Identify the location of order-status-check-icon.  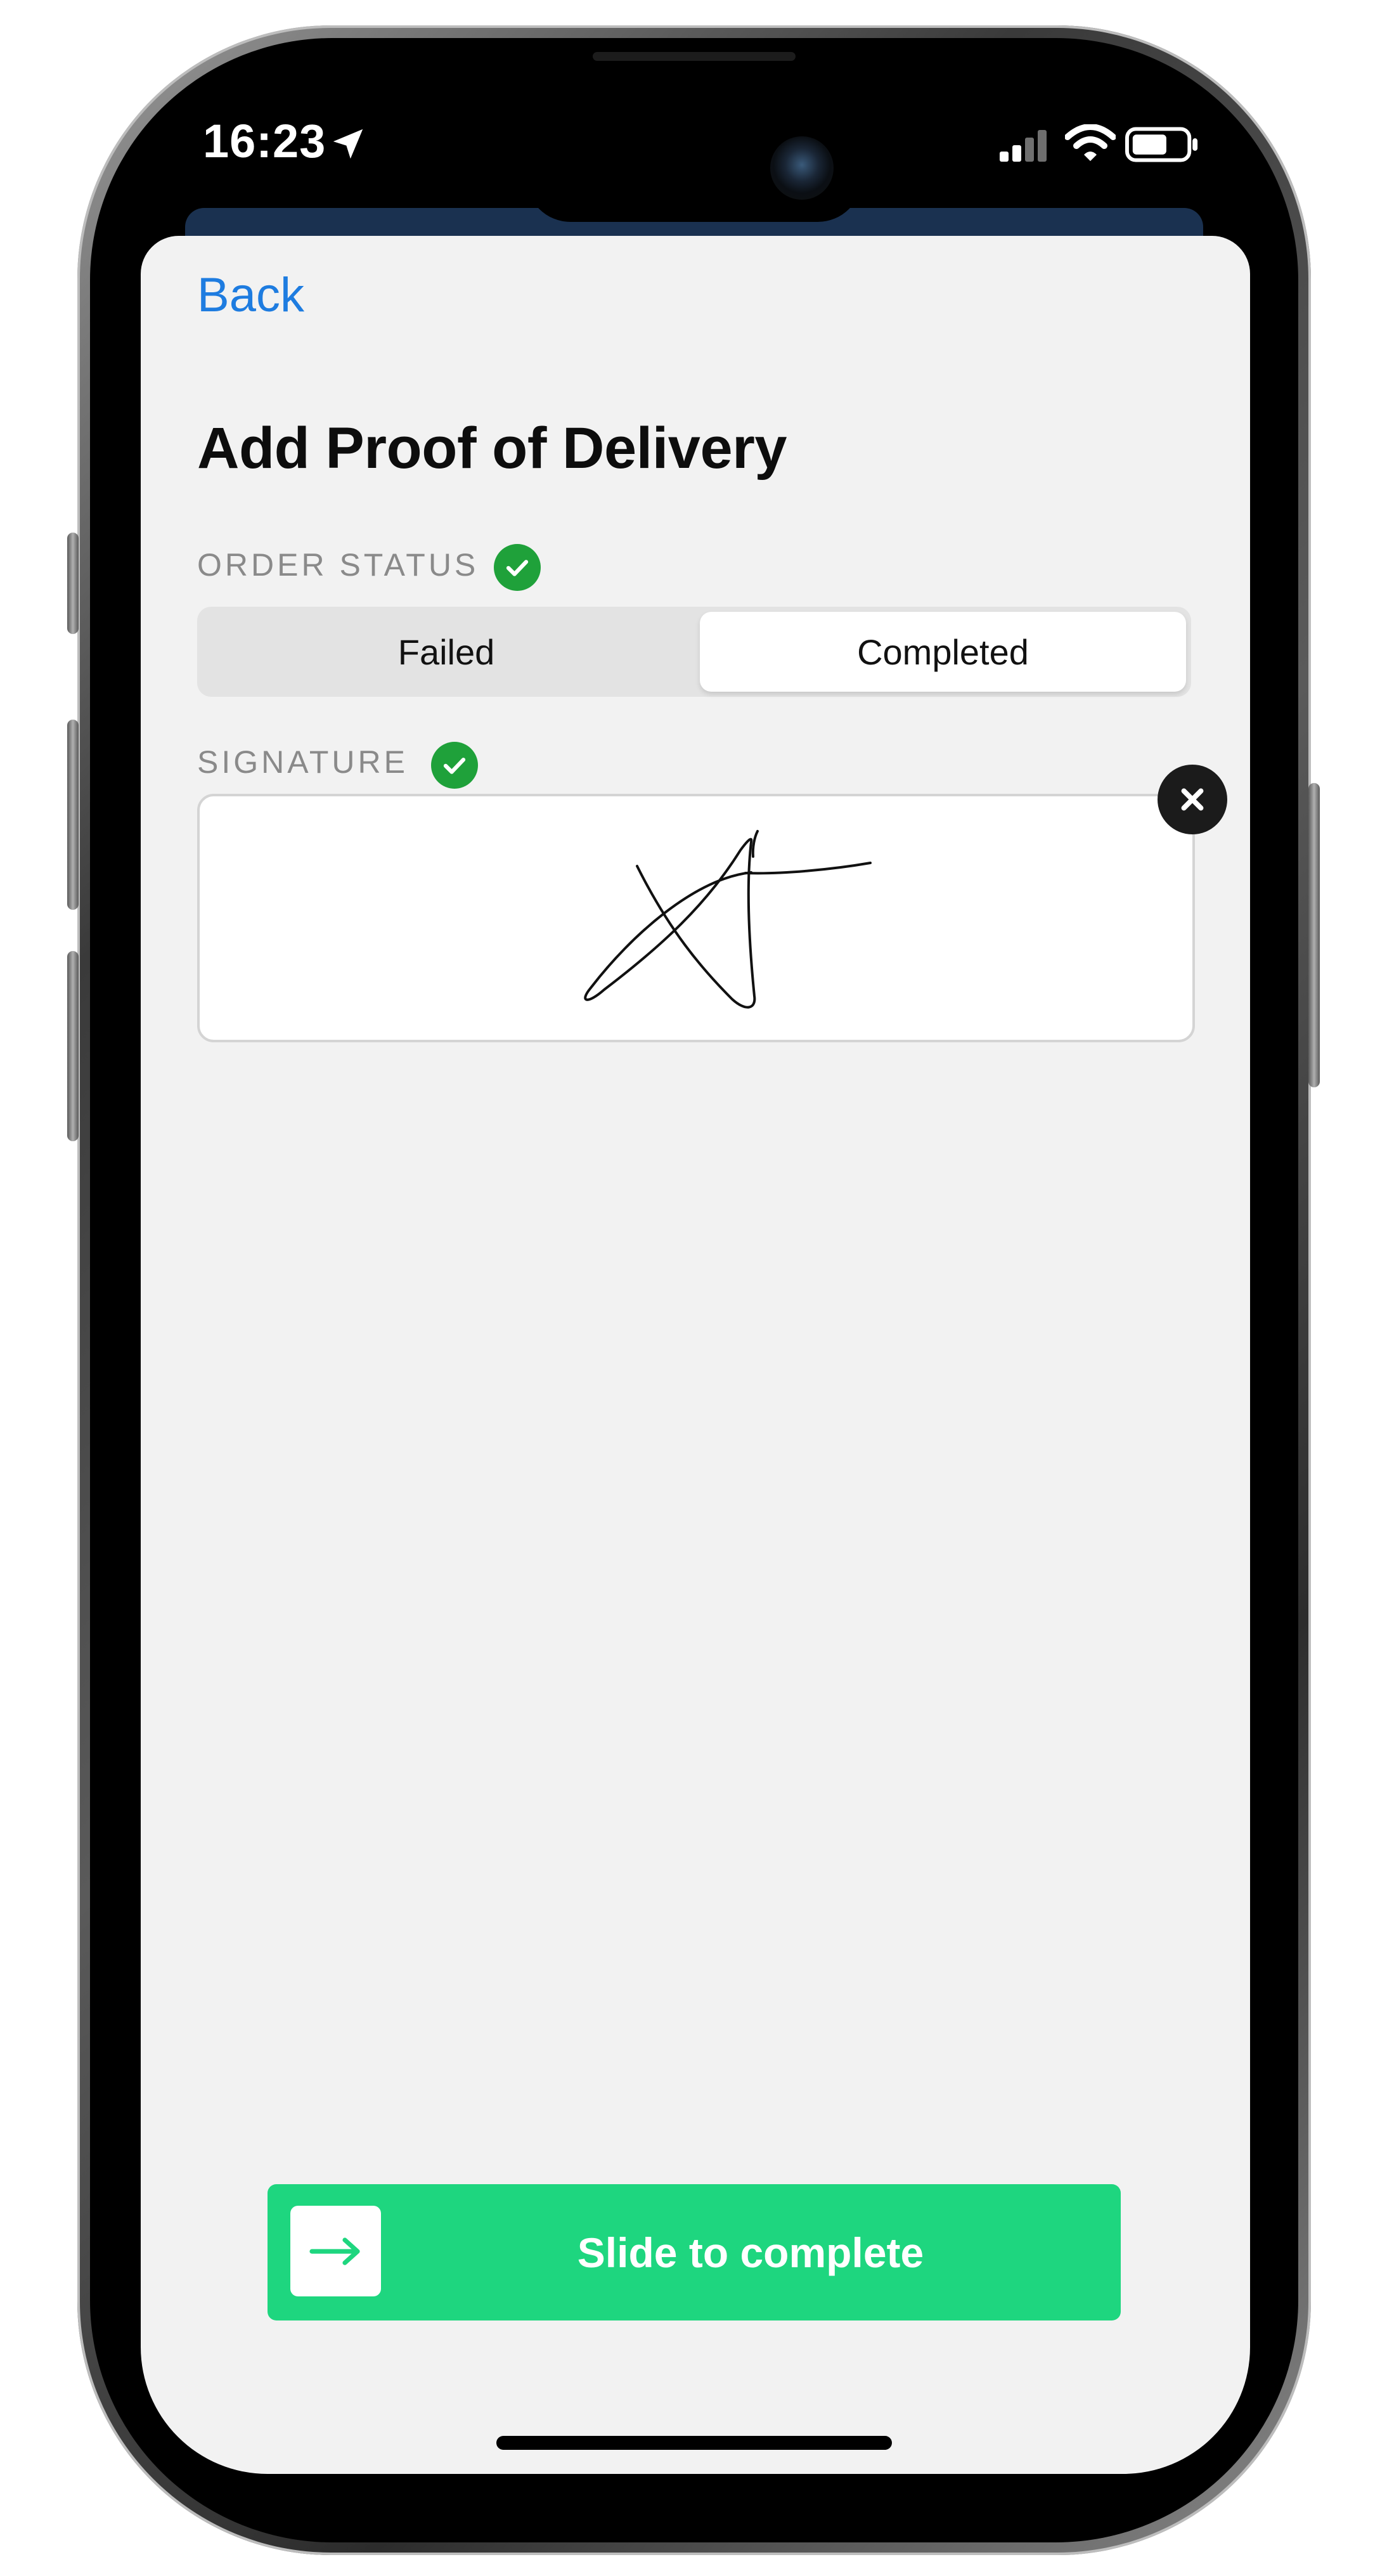
(517, 567).